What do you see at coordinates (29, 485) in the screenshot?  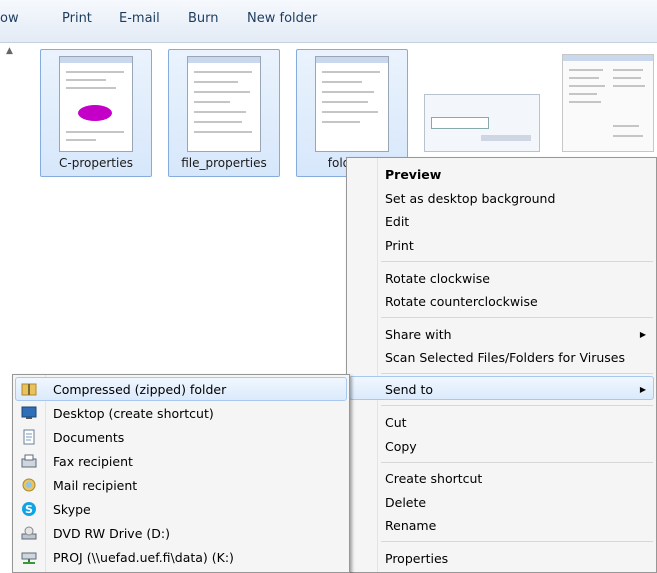 I see `mail-icon` at bounding box center [29, 485].